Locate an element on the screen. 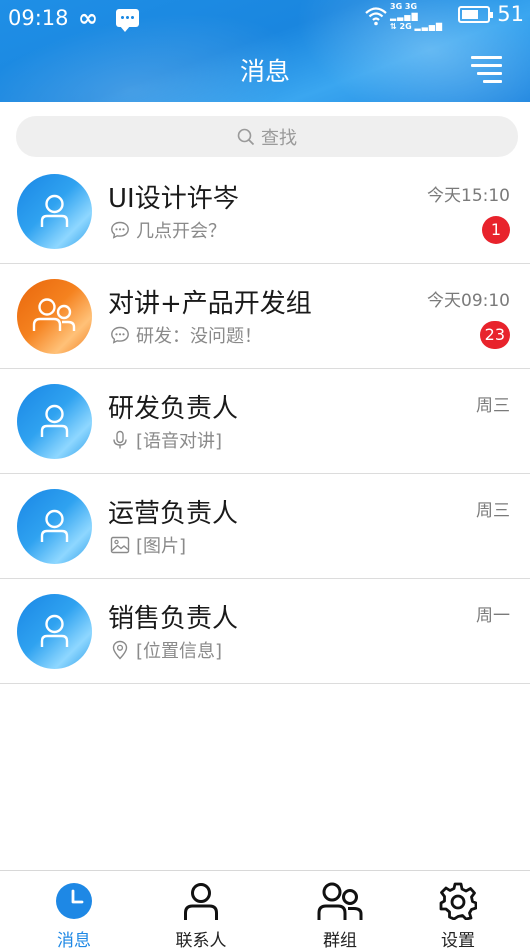 The image size is (530, 949). conversation-preview: [语音对讲] is located at coordinates (166, 440).